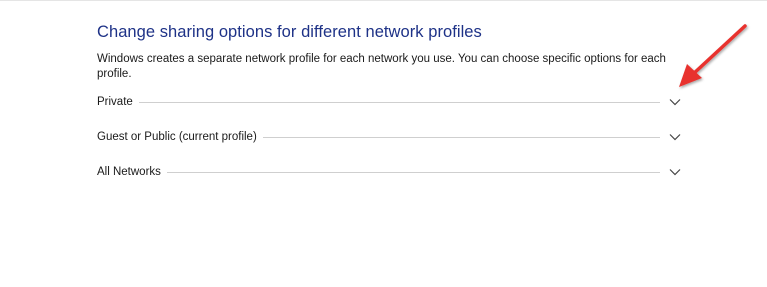 The height and width of the screenshot is (287, 767). I want to click on red-arrow-annotation-icon, so click(713, 55).